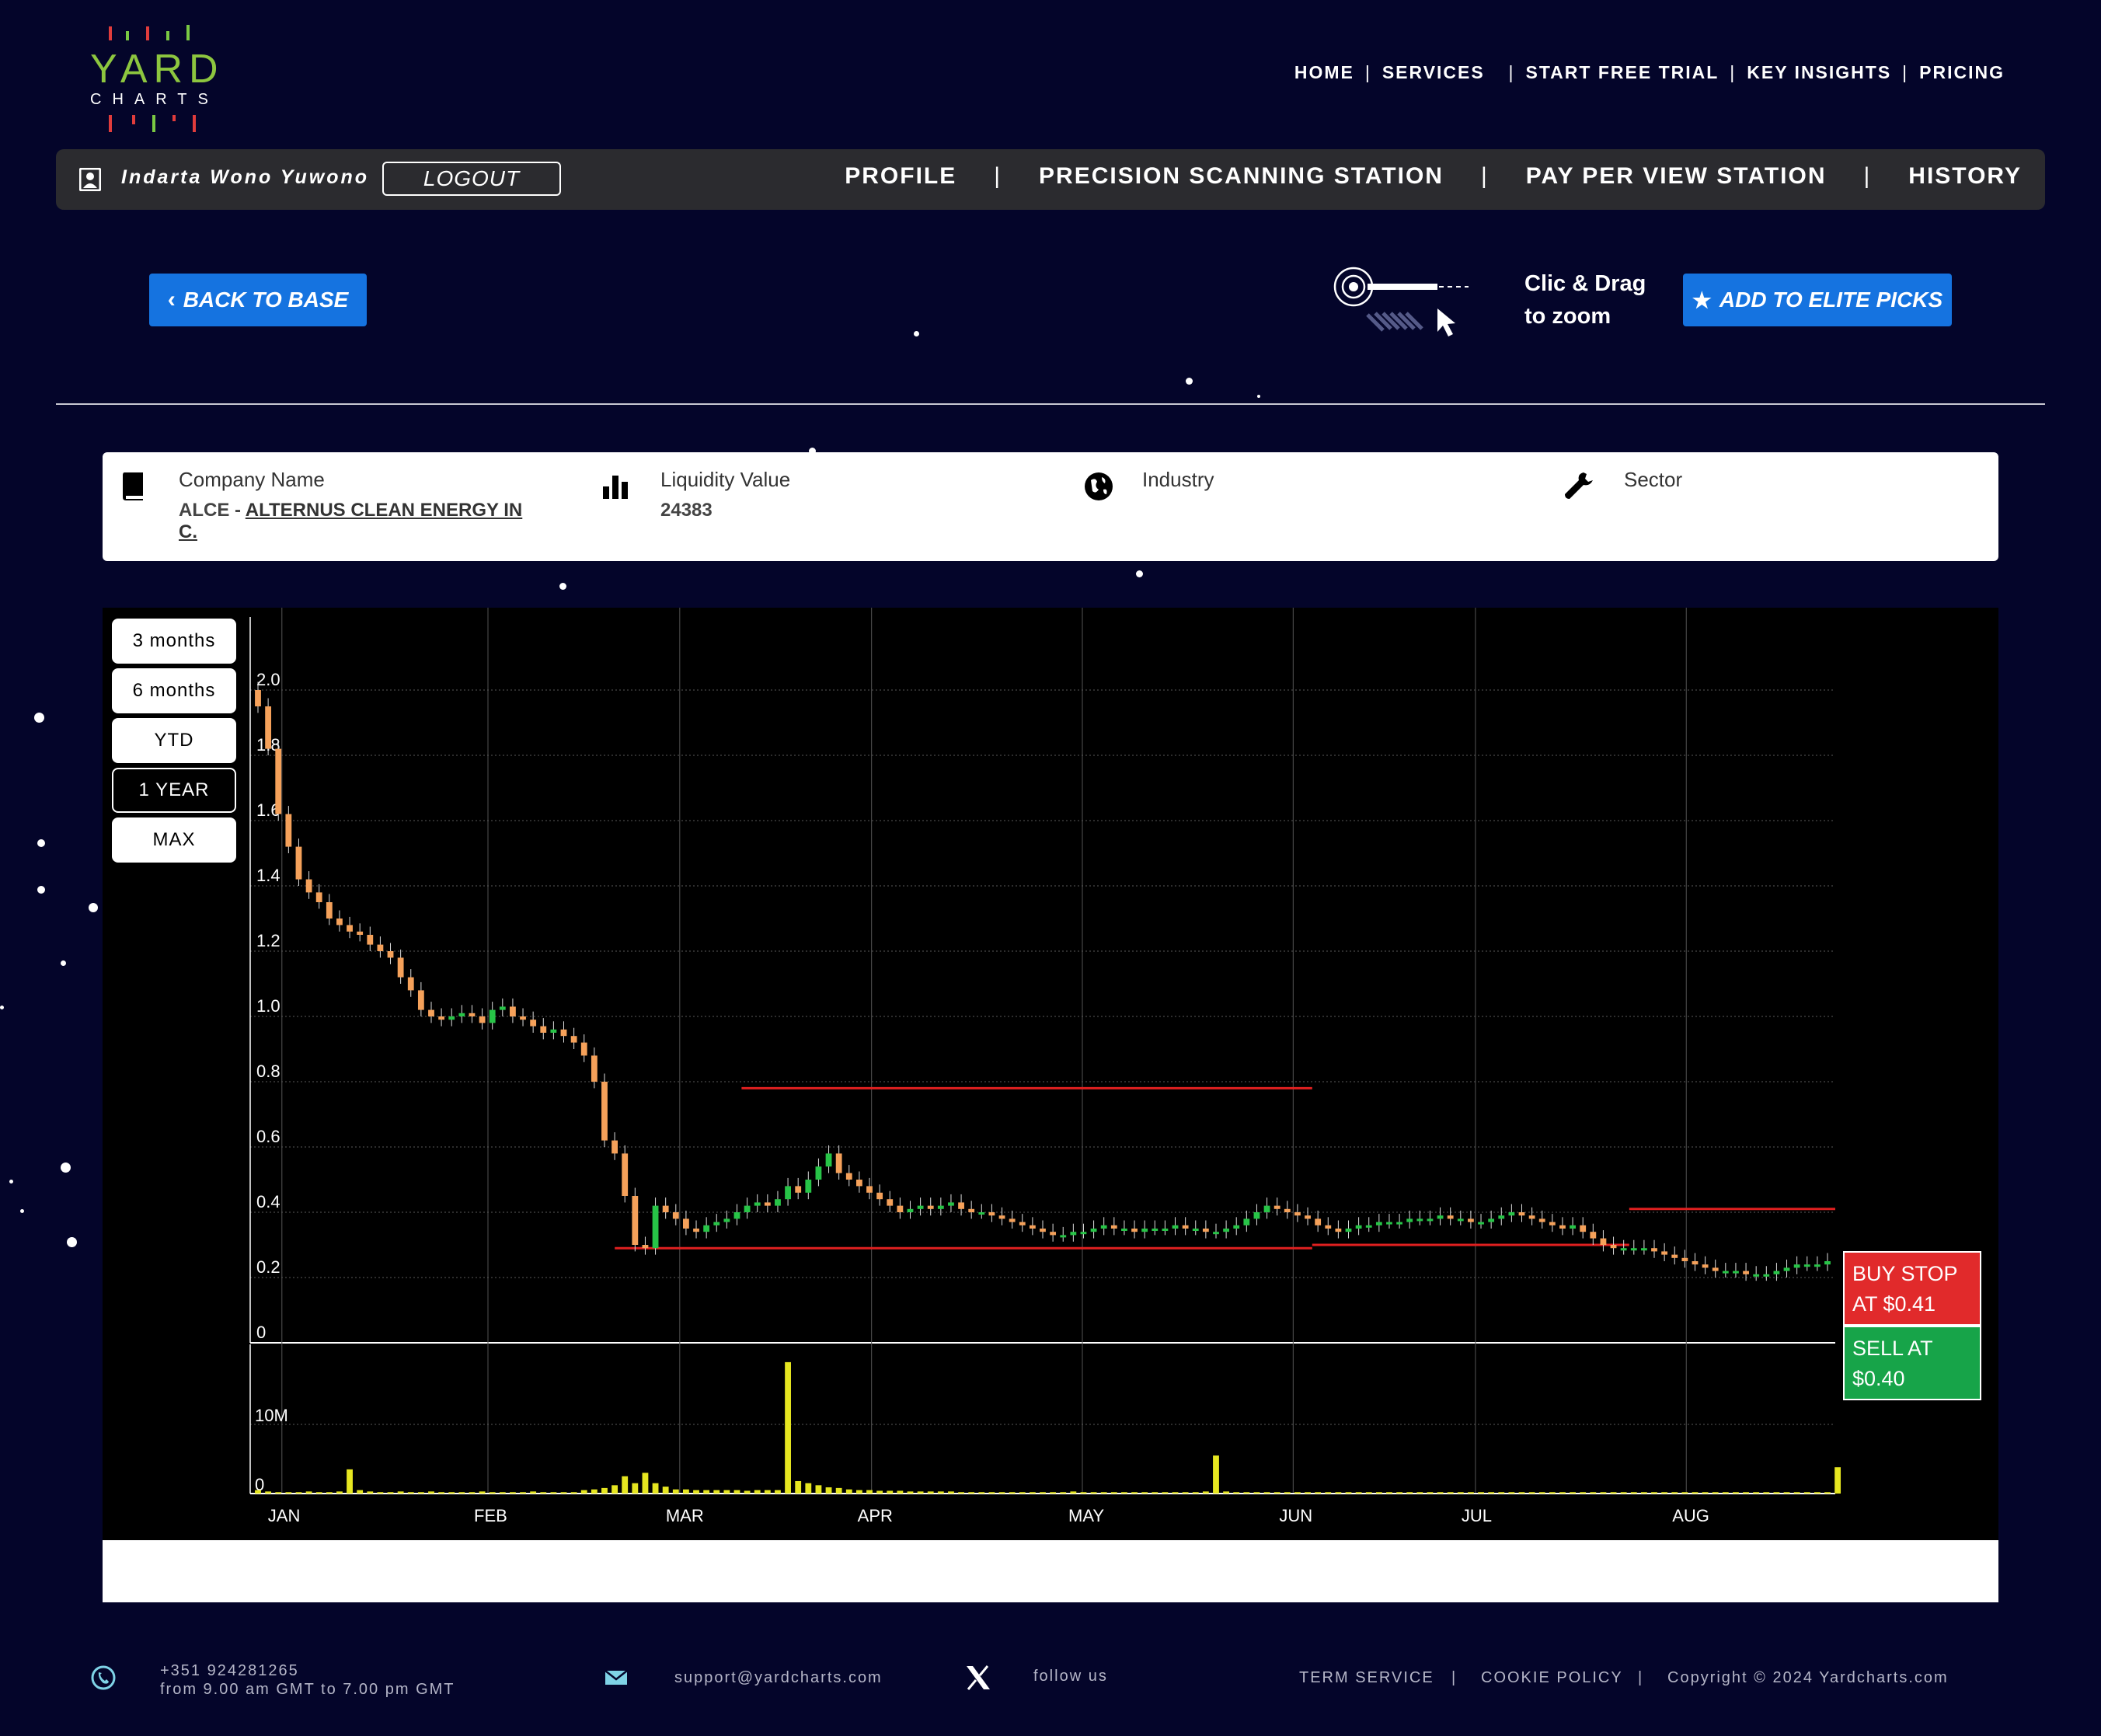 Image resolution: width=2101 pixels, height=1736 pixels. I want to click on range-ytd-button: YTD, so click(174, 740).